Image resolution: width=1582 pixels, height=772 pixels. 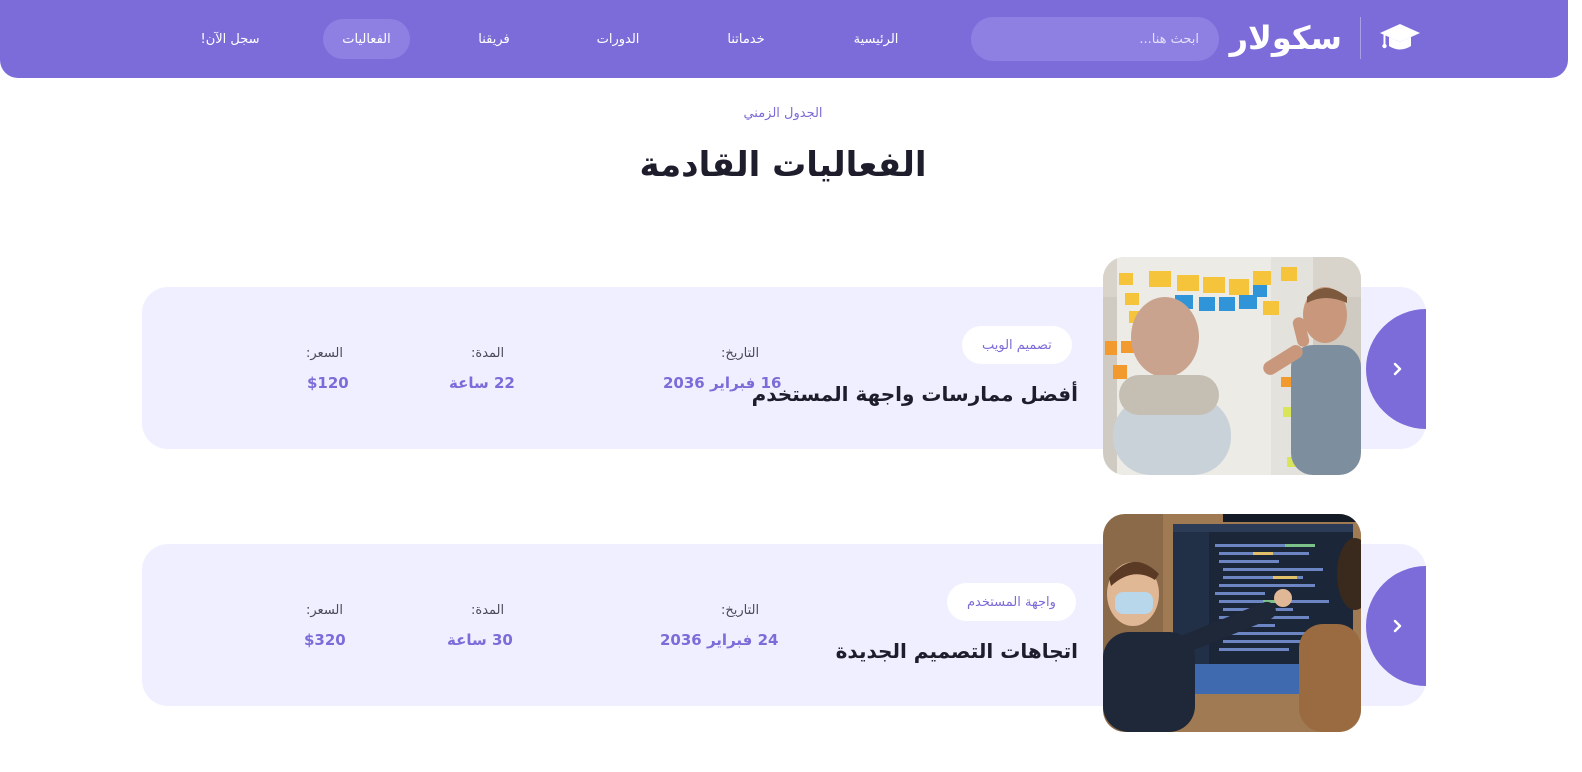 I want to click on nav-item-team: فريقنا, so click(x=494, y=39).